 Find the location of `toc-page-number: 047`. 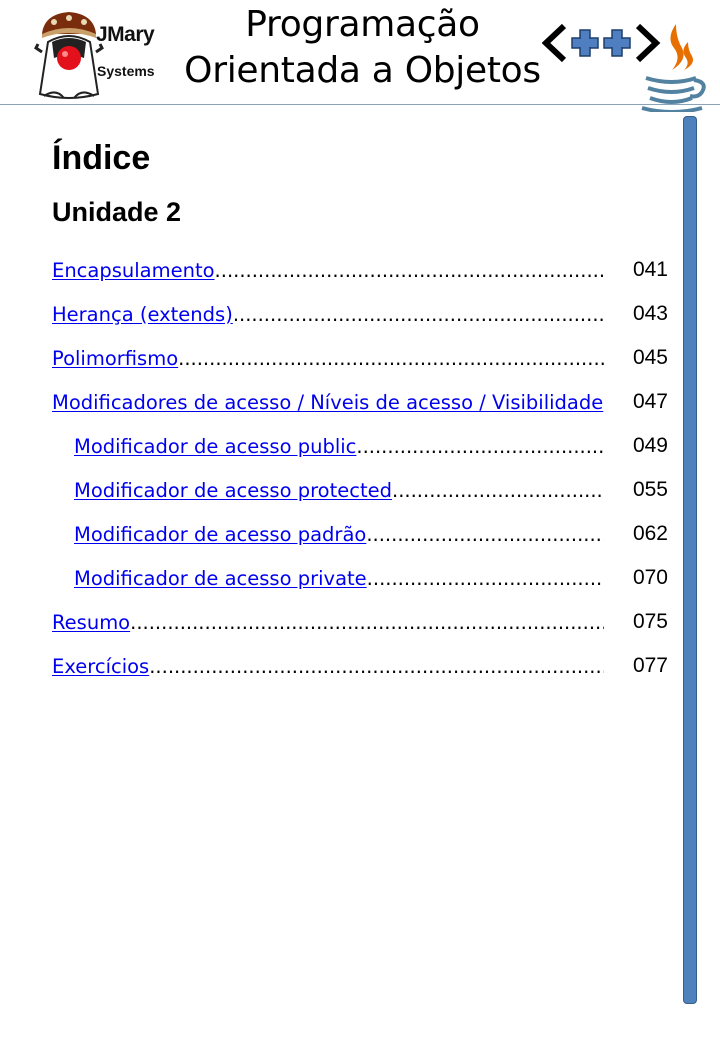

toc-page-number: 047 is located at coordinates (650, 401).